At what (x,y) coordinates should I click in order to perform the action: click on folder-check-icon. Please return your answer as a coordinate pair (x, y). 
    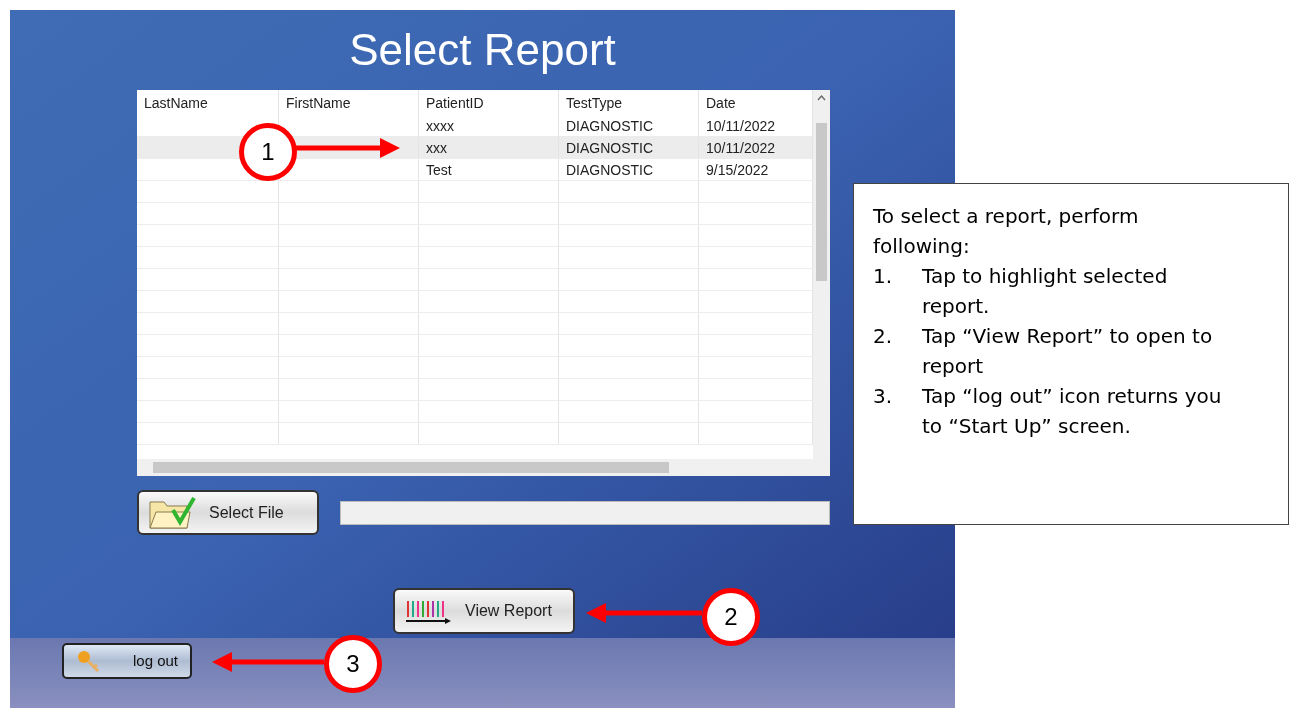
    Looking at the image, I should click on (172, 512).